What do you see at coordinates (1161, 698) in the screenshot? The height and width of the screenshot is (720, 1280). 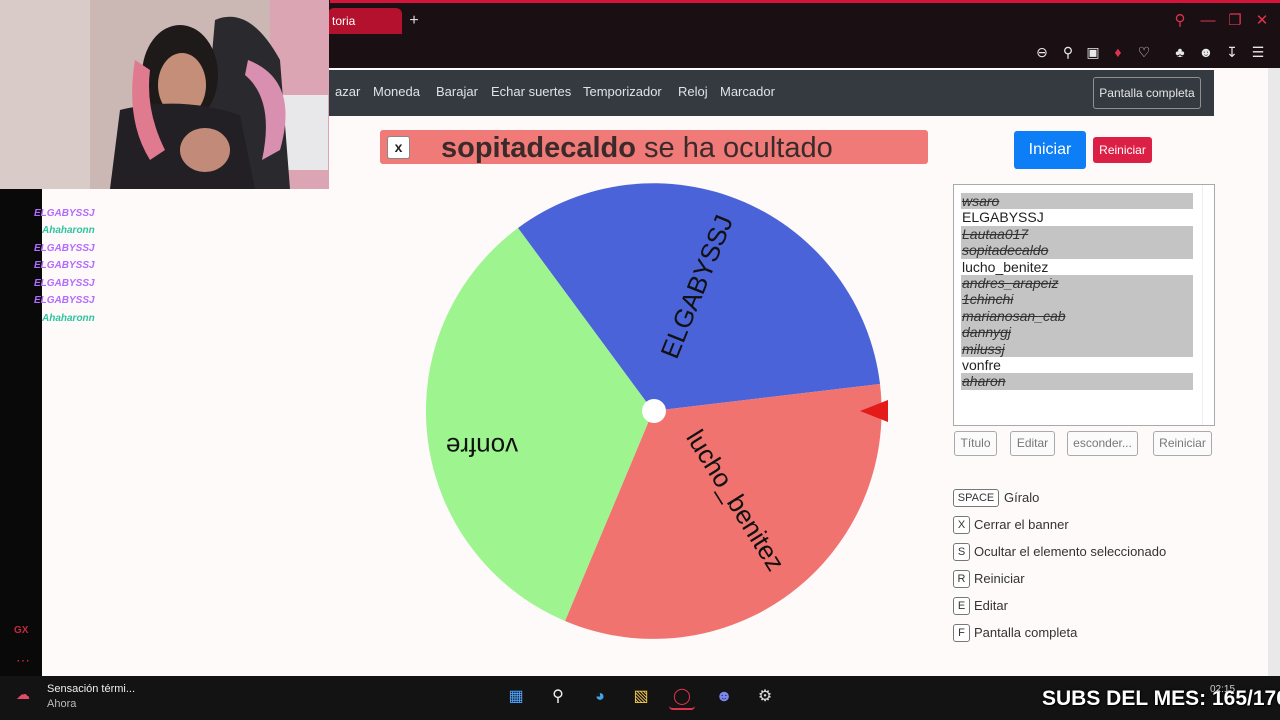 I see `subs-counter-overlay: SUBS DEL MES: 165/170` at bounding box center [1161, 698].